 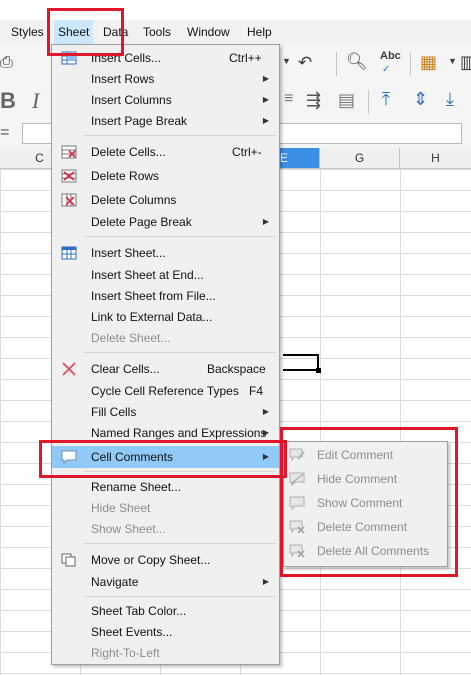 I want to click on menu-item-insert-page-break: Insert Page Break ▶, so click(x=165, y=121).